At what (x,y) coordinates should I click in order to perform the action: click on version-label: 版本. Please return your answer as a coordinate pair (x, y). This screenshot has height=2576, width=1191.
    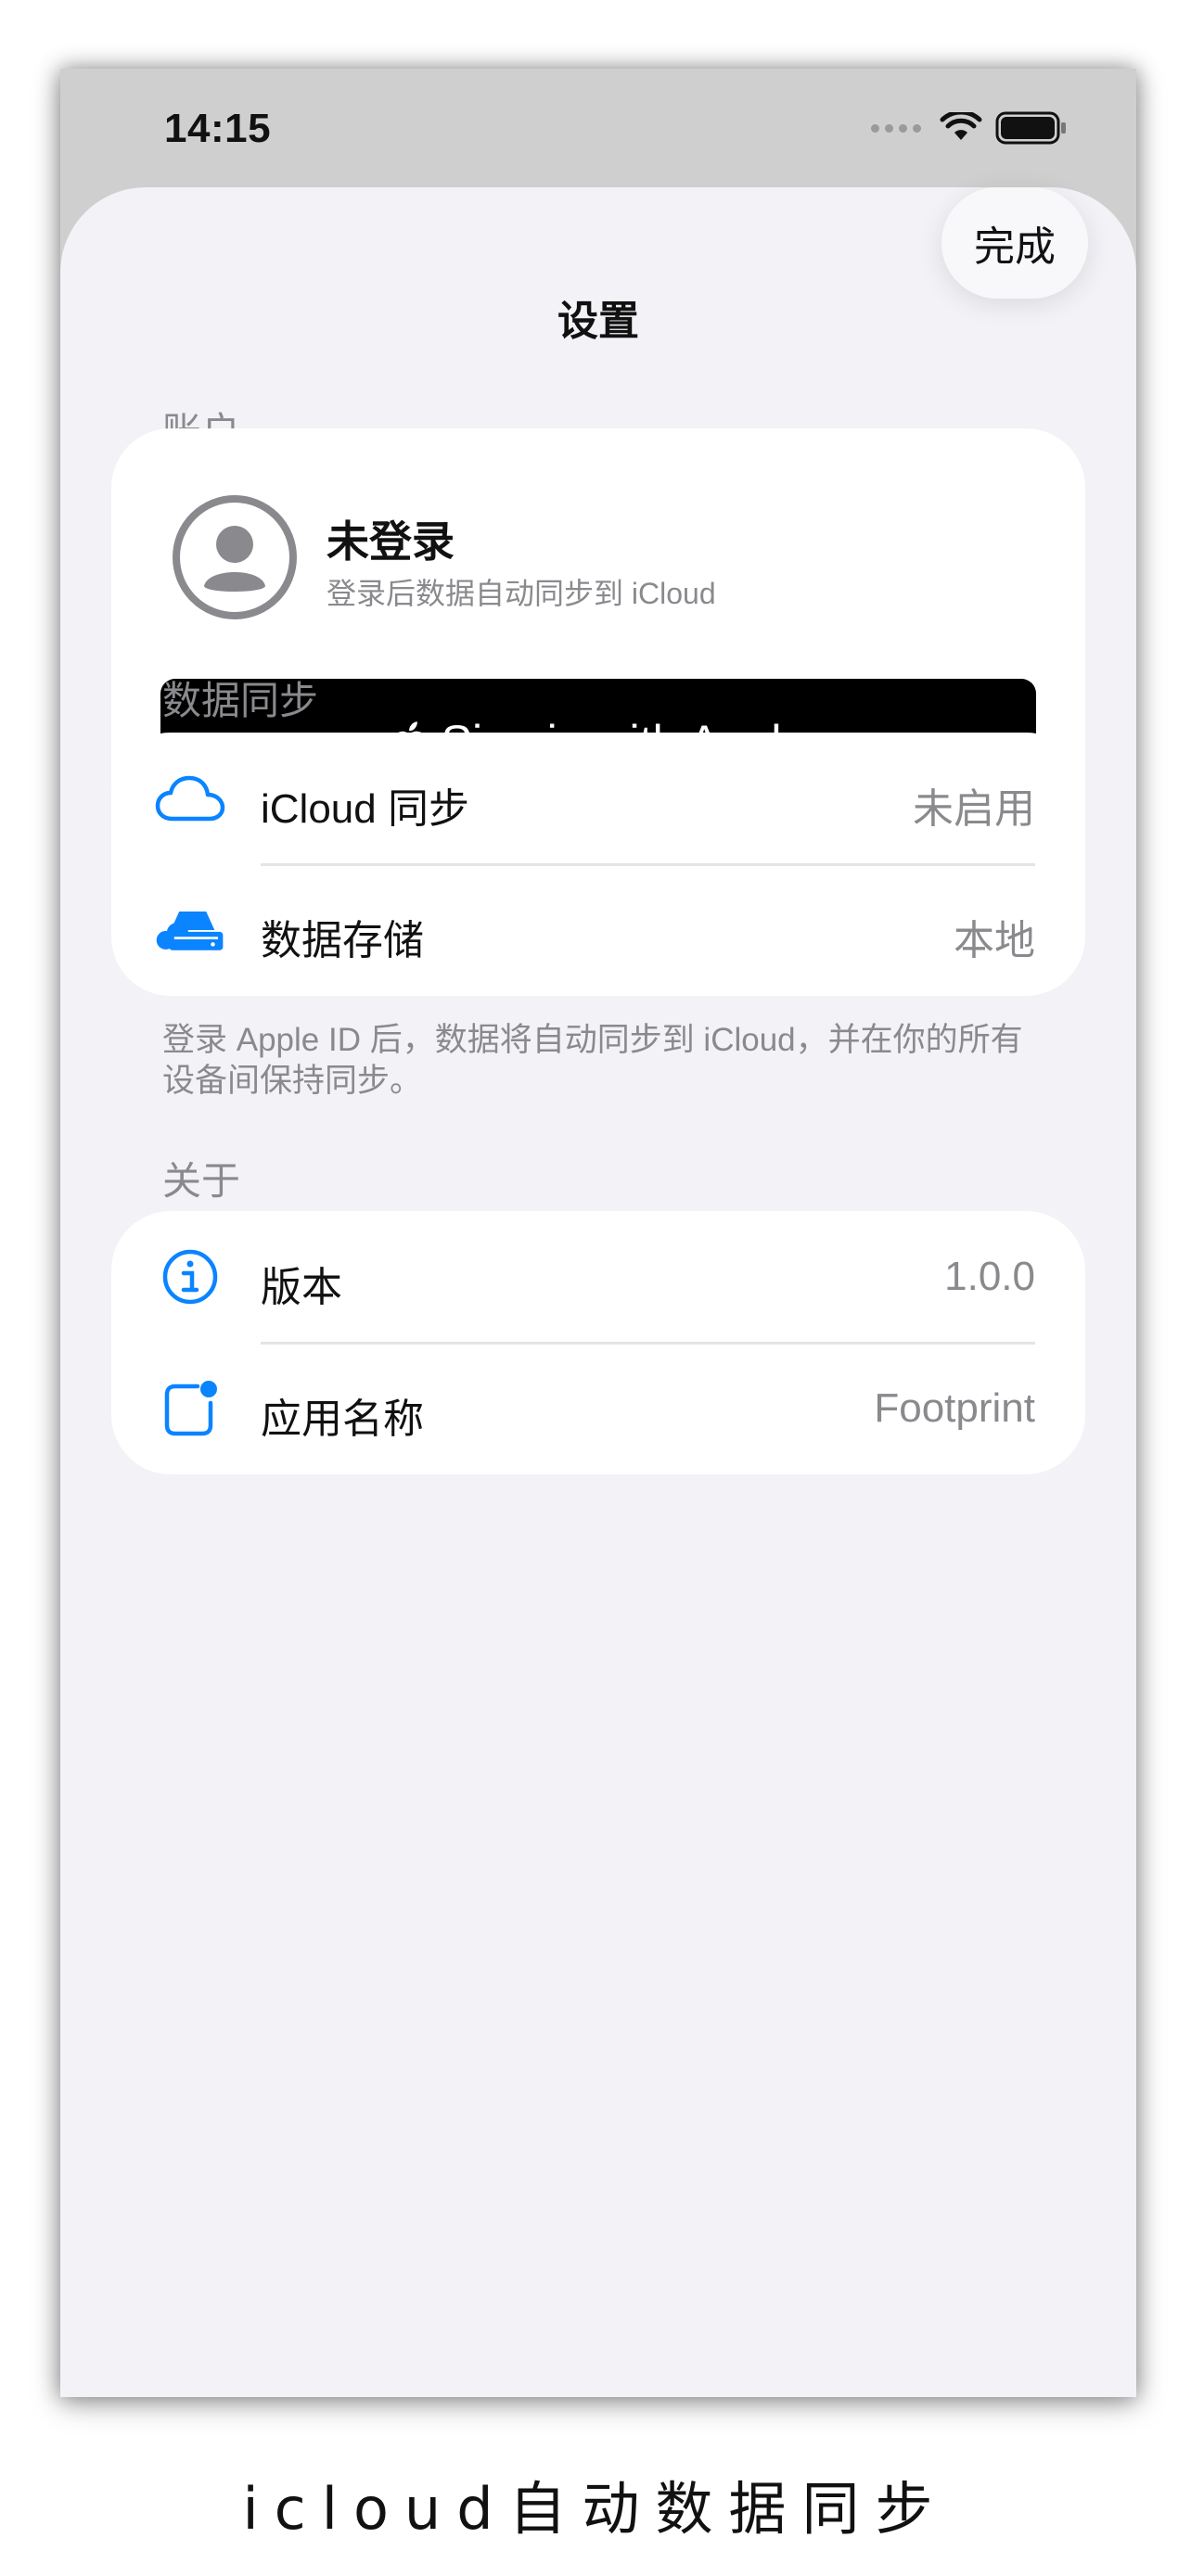
    Looking at the image, I should click on (301, 1287).